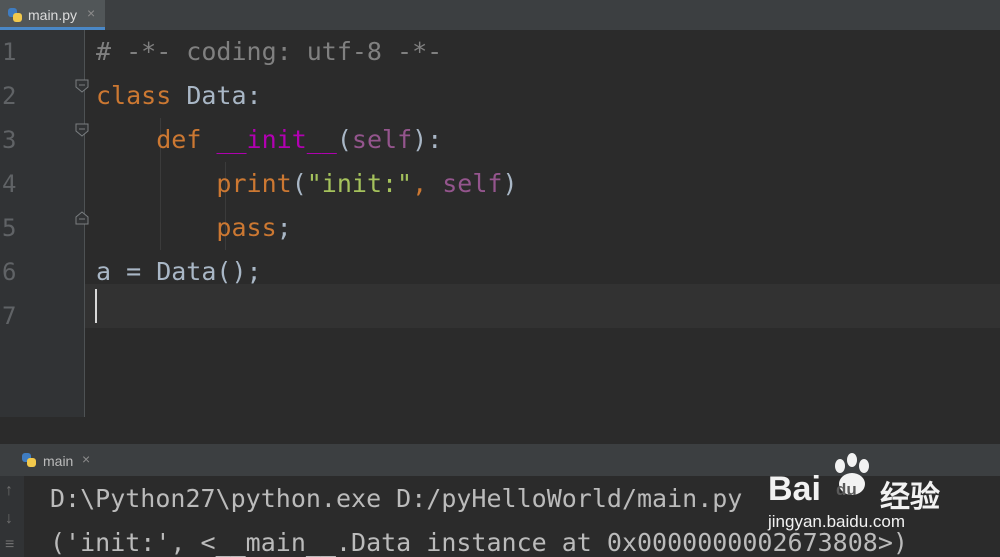 This screenshot has width=1000, height=557. I want to click on console-toolbar: ↑ ↓ ≡, so click(12, 516).